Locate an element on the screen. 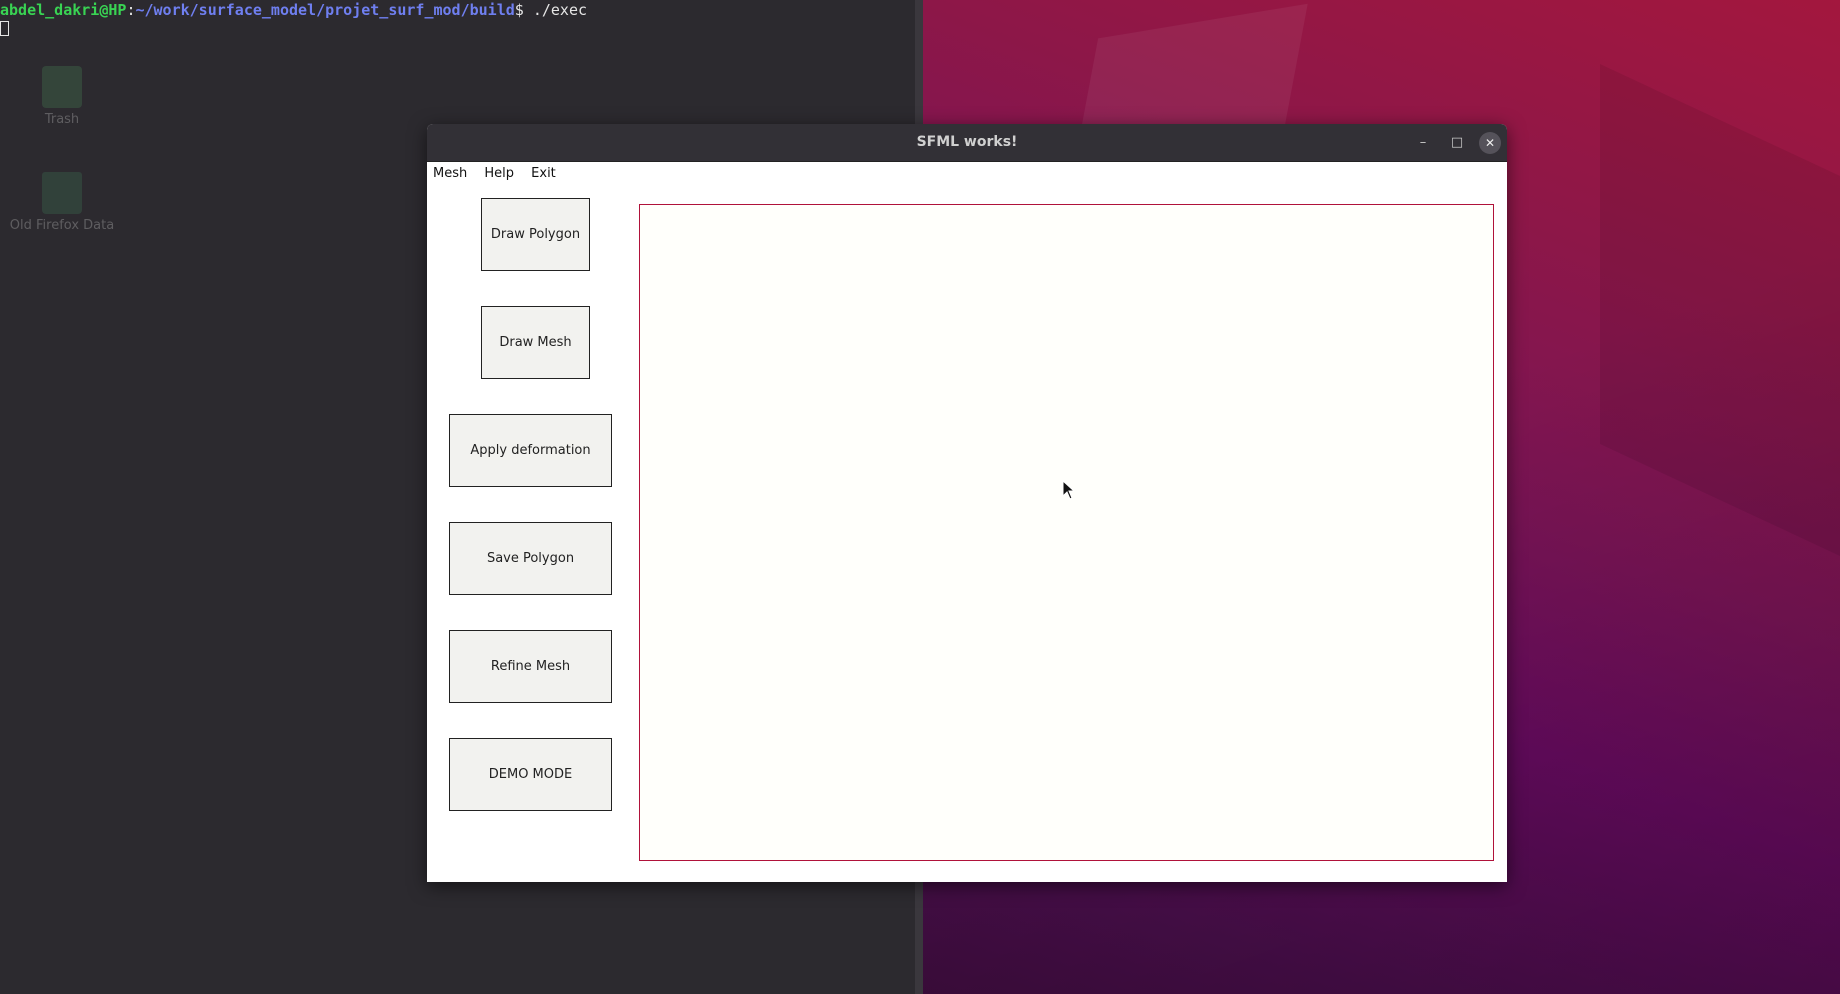 This screenshot has height=994, width=1840. save-polygon-button: Save Polygon is located at coordinates (530, 558).